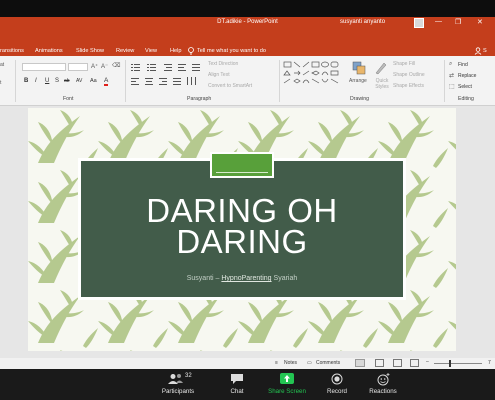  I want to click on record-button: Record, so click(337, 384).